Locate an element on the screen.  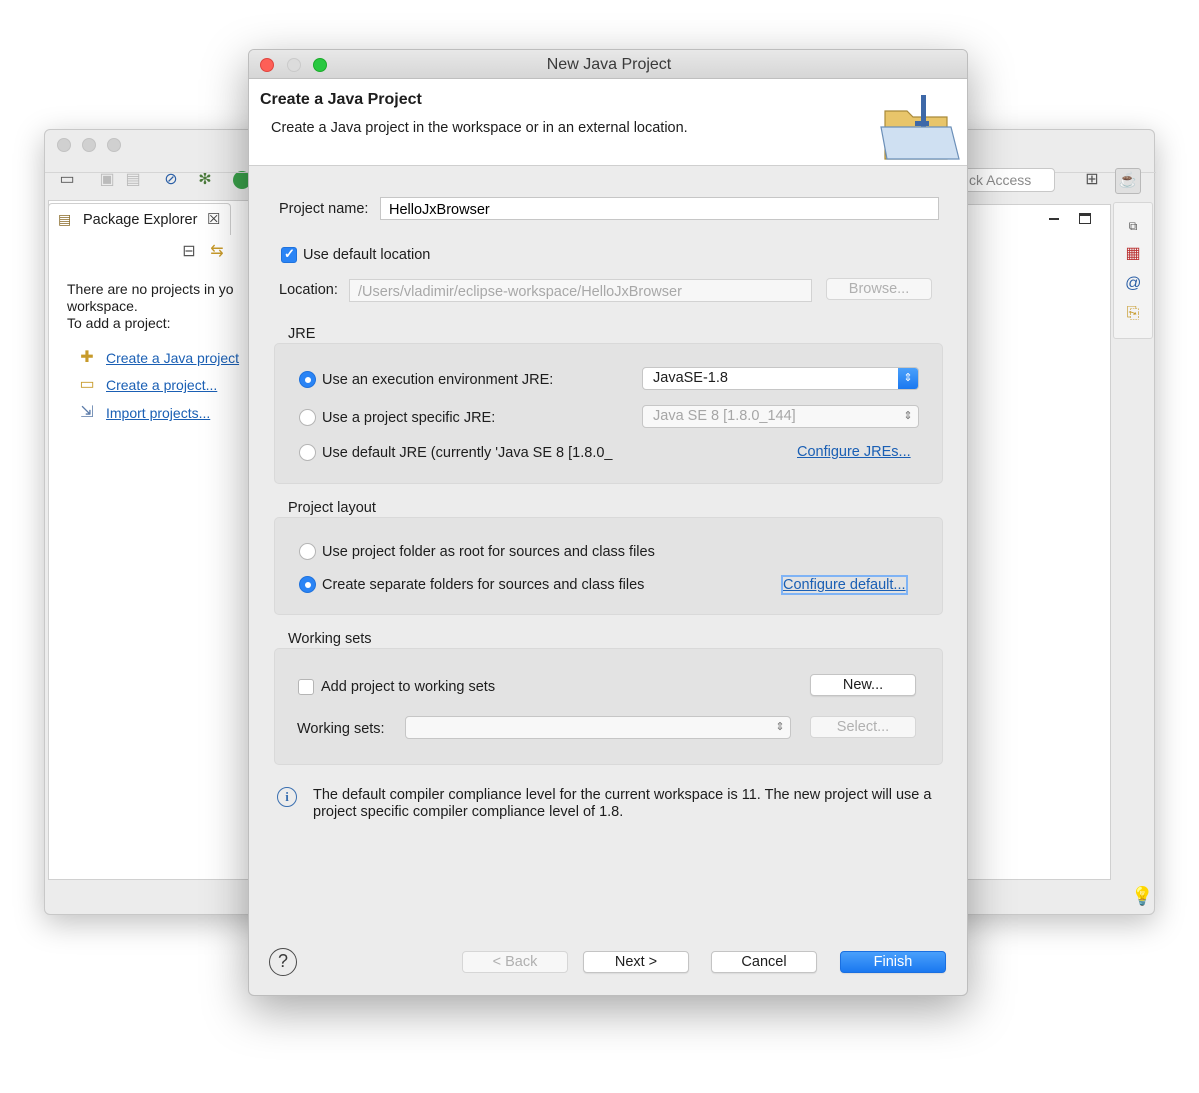
package-explorer-icon: ▤ is located at coordinates (65, 219).